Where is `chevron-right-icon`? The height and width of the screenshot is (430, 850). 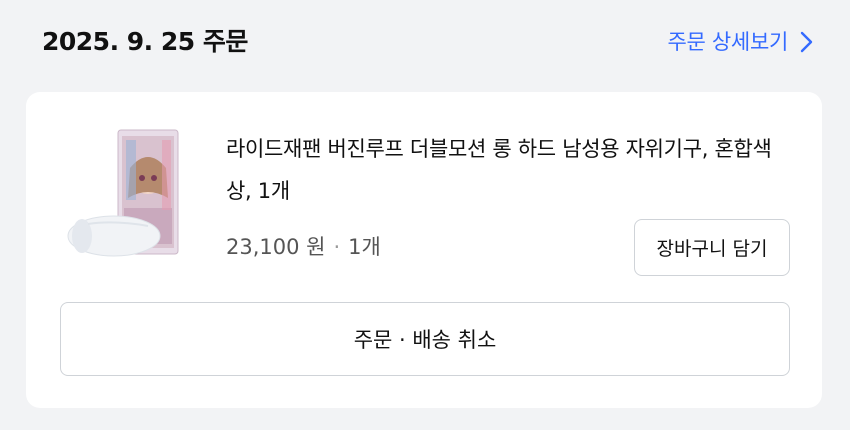 chevron-right-icon is located at coordinates (807, 42).